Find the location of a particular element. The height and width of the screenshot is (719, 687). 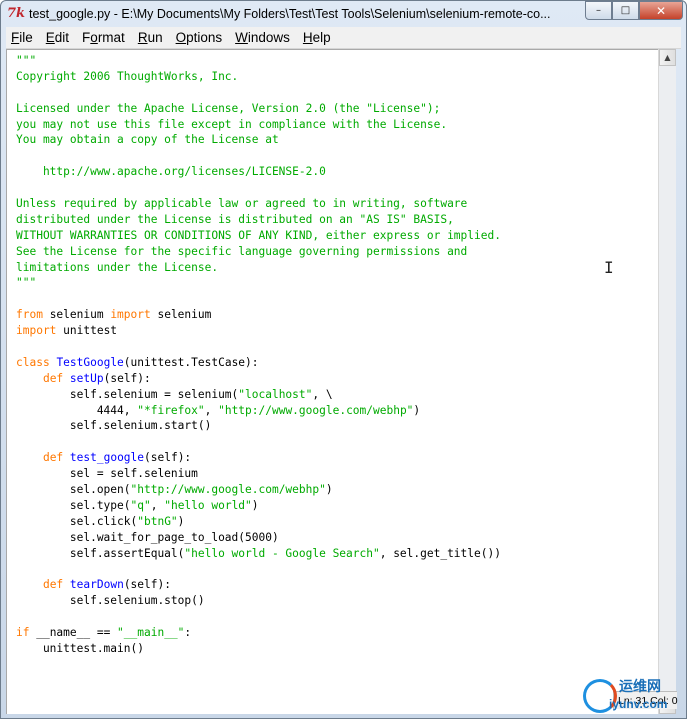

text-cursor-icon: I is located at coordinates (609, 267).